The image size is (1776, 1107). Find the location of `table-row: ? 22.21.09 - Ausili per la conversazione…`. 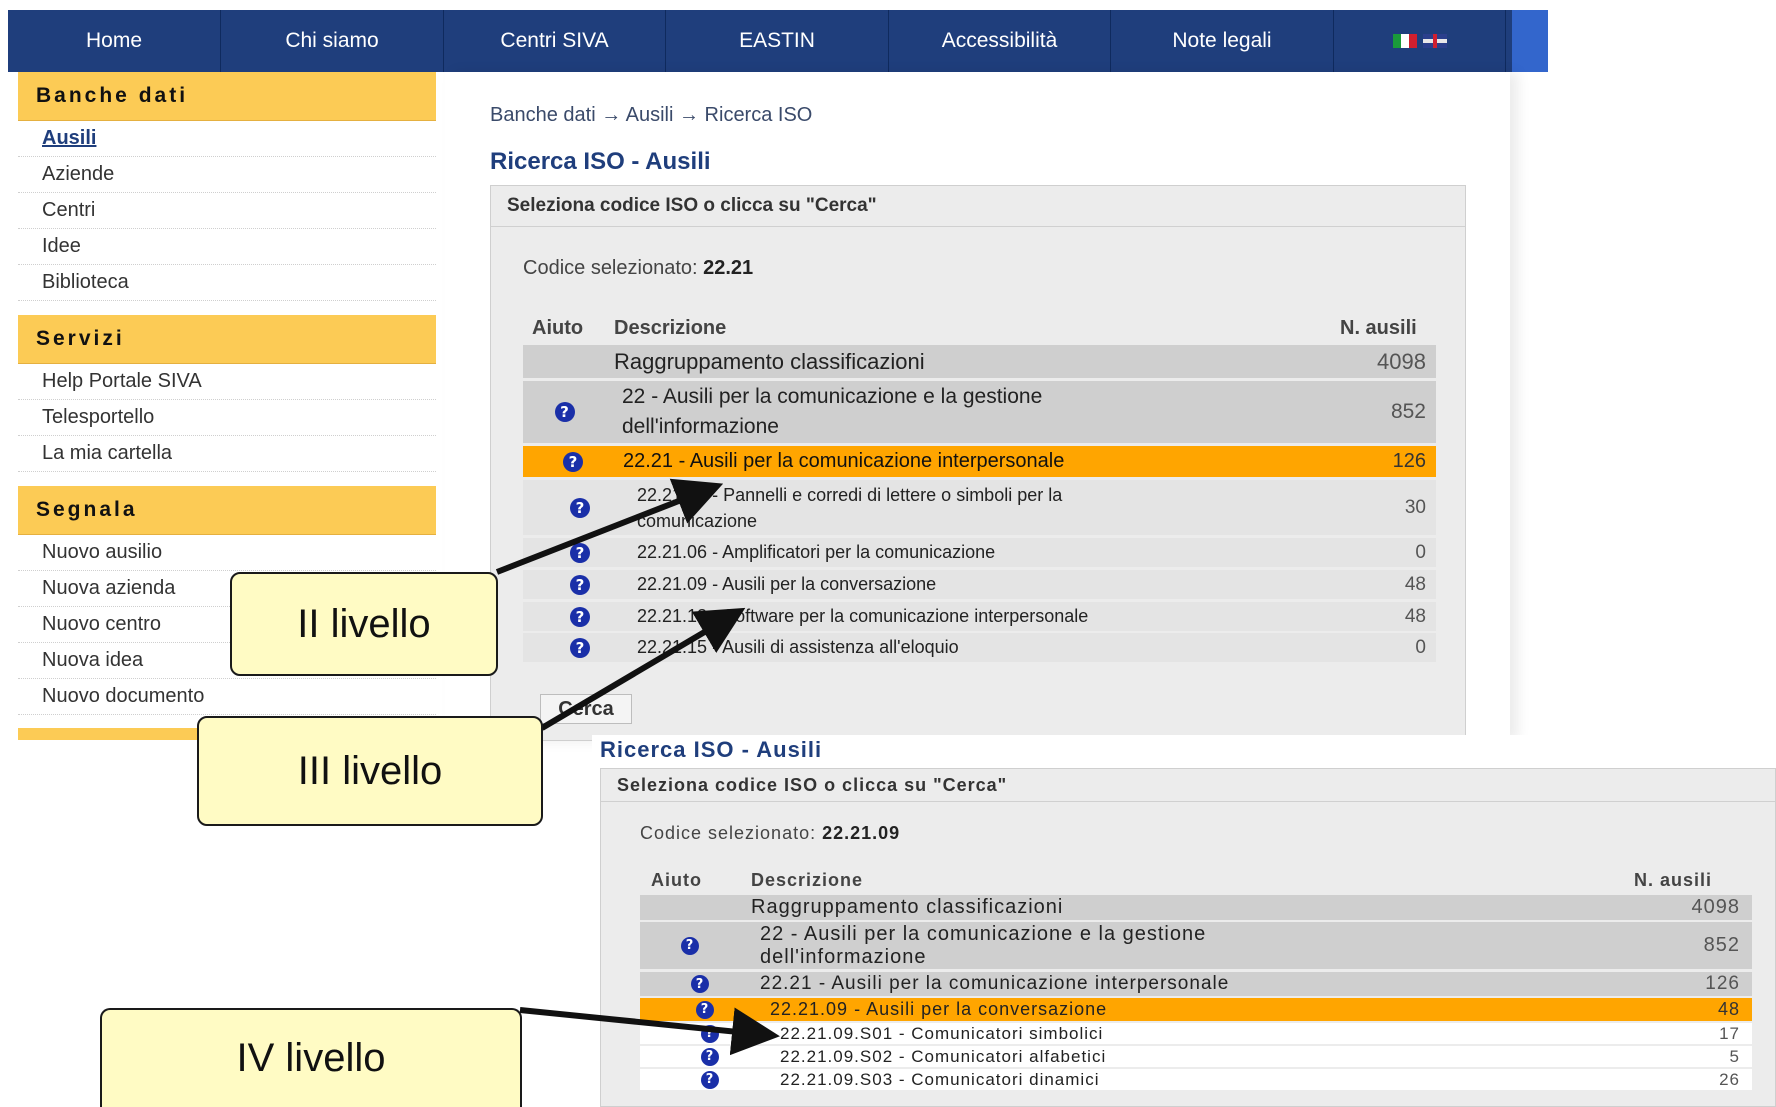

table-row: ? 22.21.09 - Ausili per la conversazione… is located at coordinates (979, 584).